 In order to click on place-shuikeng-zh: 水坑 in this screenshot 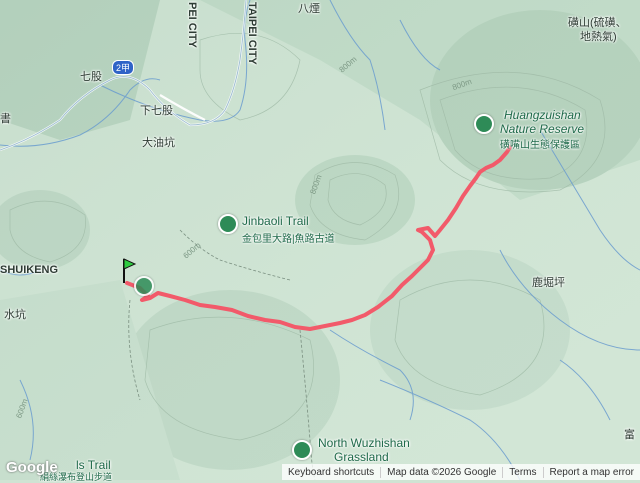, I will do `click(15, 315)`.